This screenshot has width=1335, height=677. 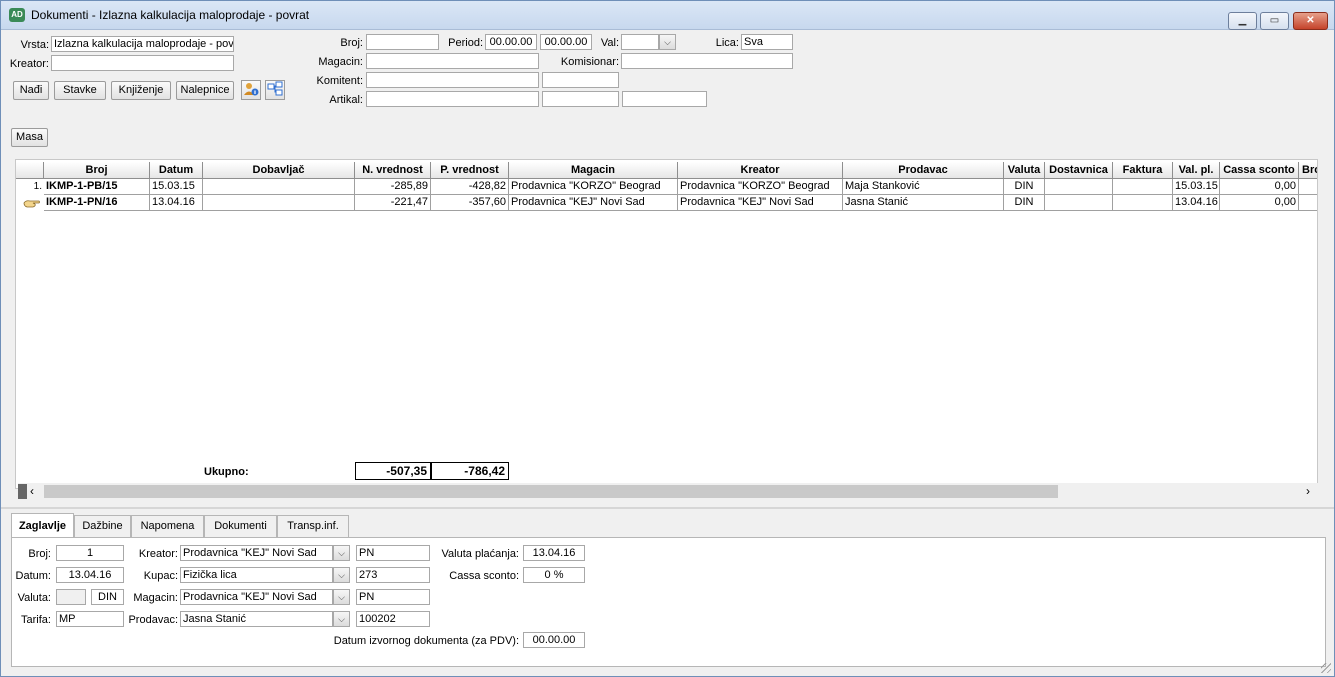 What do you see at coordinates (90, 575) in the screenshot?
I see `detail-datum-field: 13.04.16` at bounding box center [90, 575].